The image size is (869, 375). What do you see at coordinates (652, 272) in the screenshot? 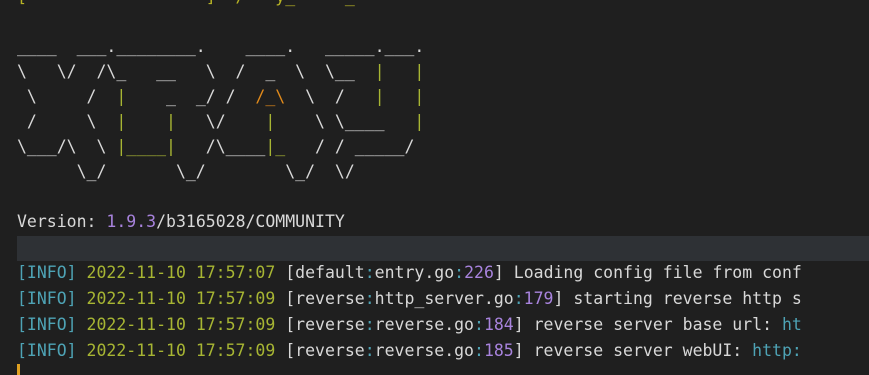
I see `log-message: Loading config file from conf` at bounding box center [652, 272].